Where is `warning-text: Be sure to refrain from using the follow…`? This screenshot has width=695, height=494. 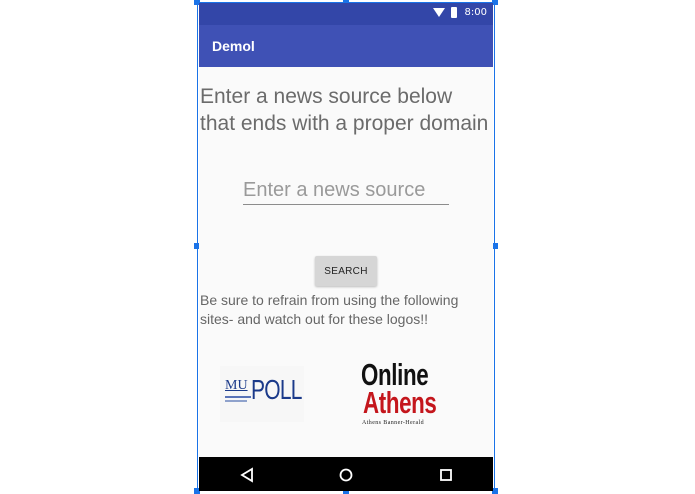 warning-text: Be sure to refrain from using the follow… is located at coordinates (329, 309).